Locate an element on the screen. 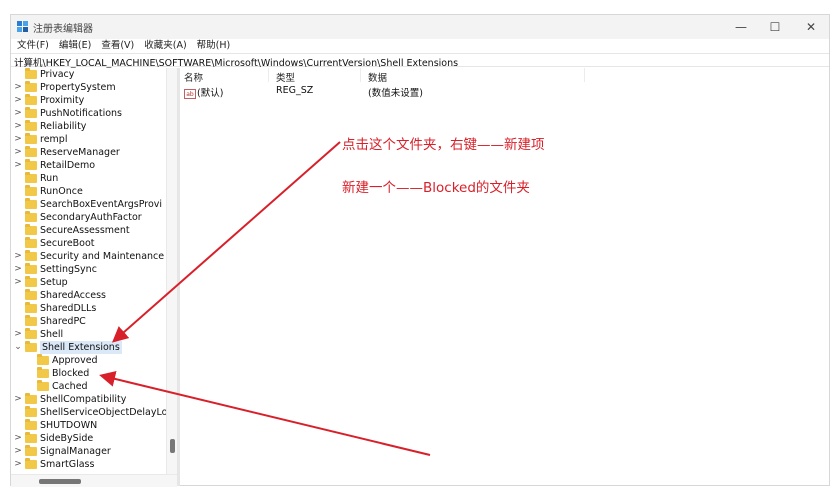  annotation-step-2: 新建一个——Blocked的文件夹 is located at coordinates (436, 188).